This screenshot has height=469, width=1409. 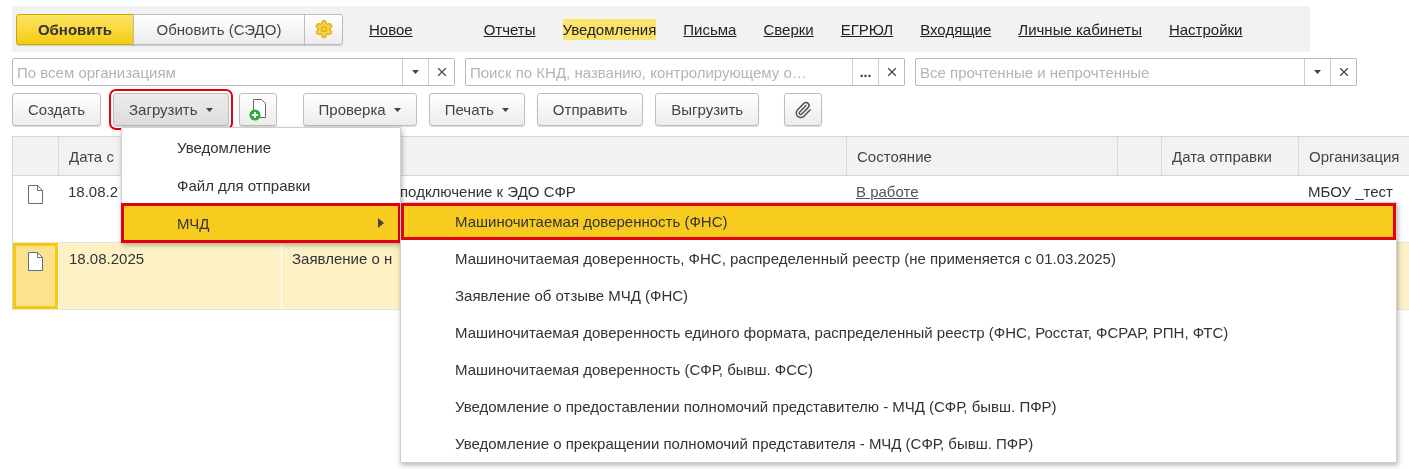 I want to click on attach-button, so click(x=803, y=109).